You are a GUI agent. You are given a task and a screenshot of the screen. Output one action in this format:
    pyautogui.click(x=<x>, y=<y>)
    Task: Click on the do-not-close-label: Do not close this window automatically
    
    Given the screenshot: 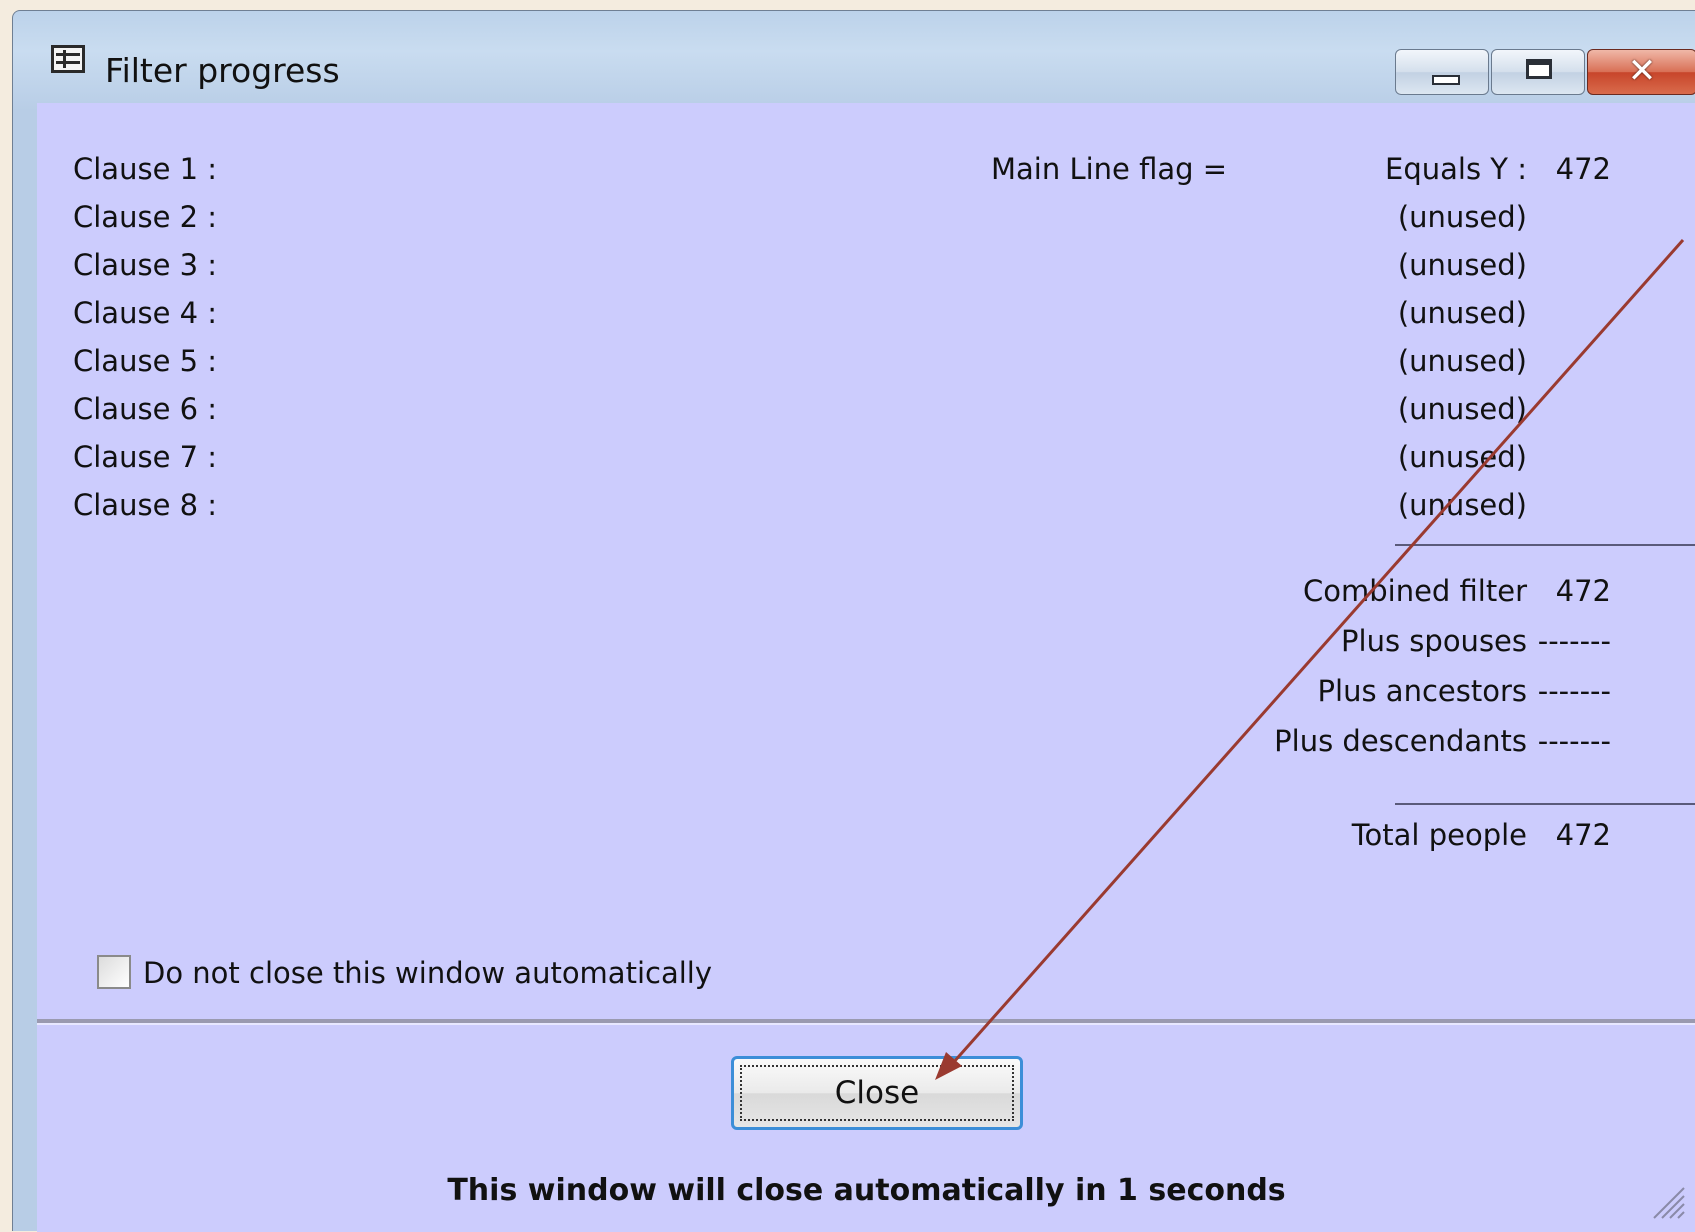 What is the action you would take?
    pyautogui.click(x=427, y=973)
    